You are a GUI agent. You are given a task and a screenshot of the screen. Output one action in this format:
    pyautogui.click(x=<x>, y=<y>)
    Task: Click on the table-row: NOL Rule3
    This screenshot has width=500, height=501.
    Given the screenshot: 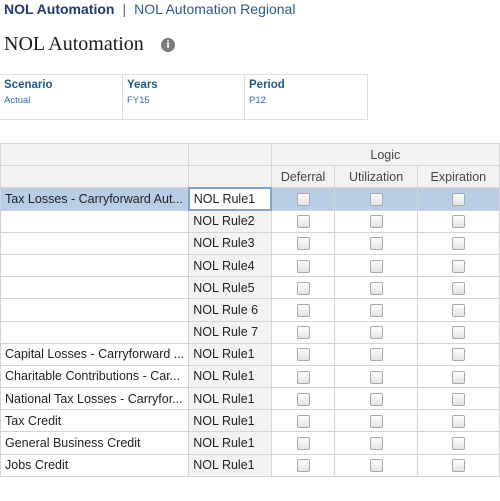 What is the action you would take?
    pyautogui.click(x=250, y=243)
    